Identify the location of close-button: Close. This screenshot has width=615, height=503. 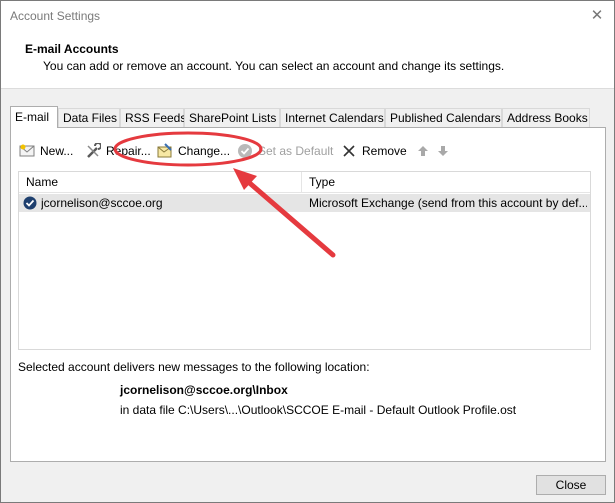
(571, 485).